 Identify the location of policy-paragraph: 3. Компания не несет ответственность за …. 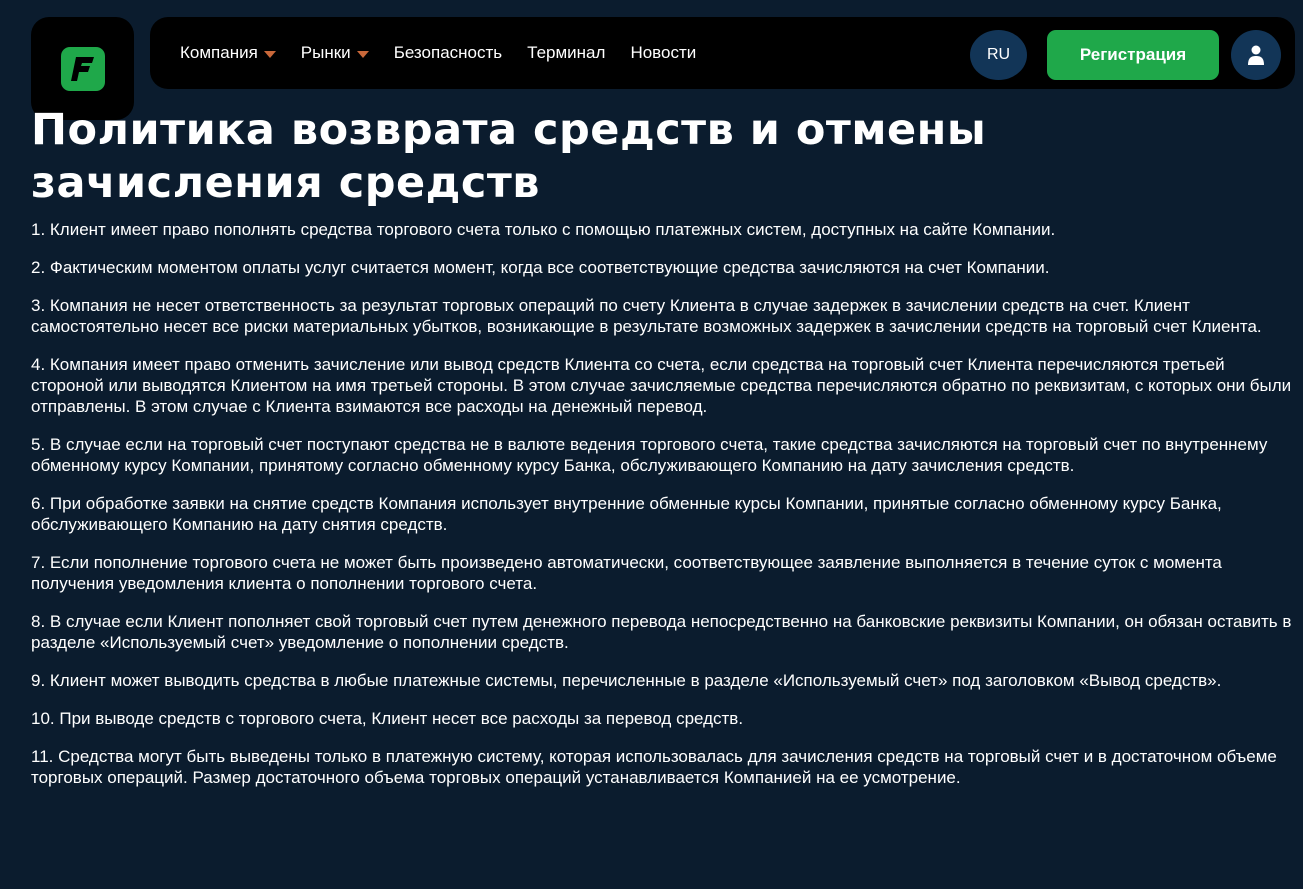
(646, 316).